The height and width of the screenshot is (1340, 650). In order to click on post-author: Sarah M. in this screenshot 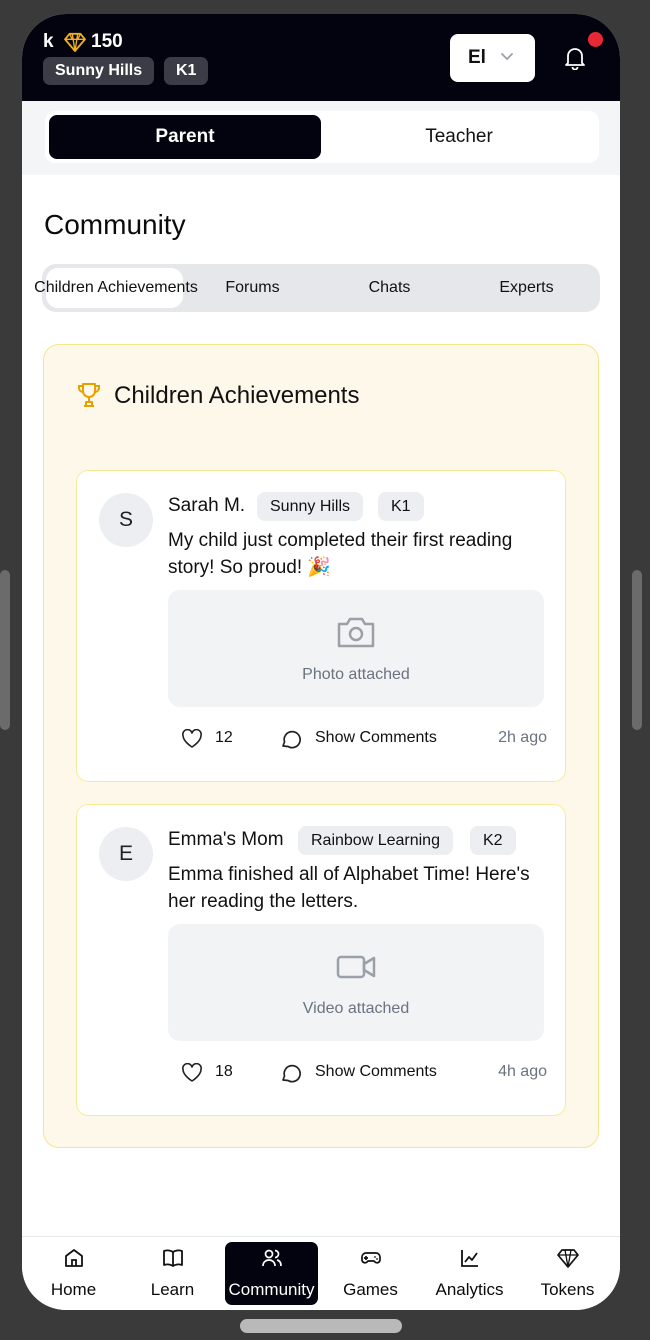, I will do `click(207, 505)`.